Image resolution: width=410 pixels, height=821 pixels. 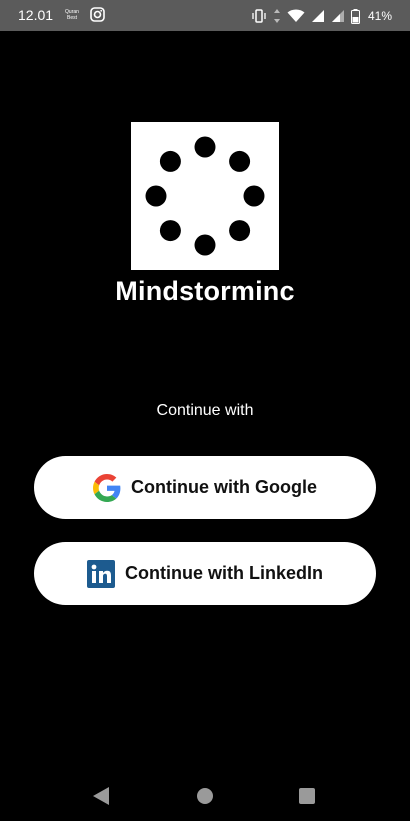 I want to click on status-bar: 12.01 Quran Best 41%, so click(x=205, y=15).